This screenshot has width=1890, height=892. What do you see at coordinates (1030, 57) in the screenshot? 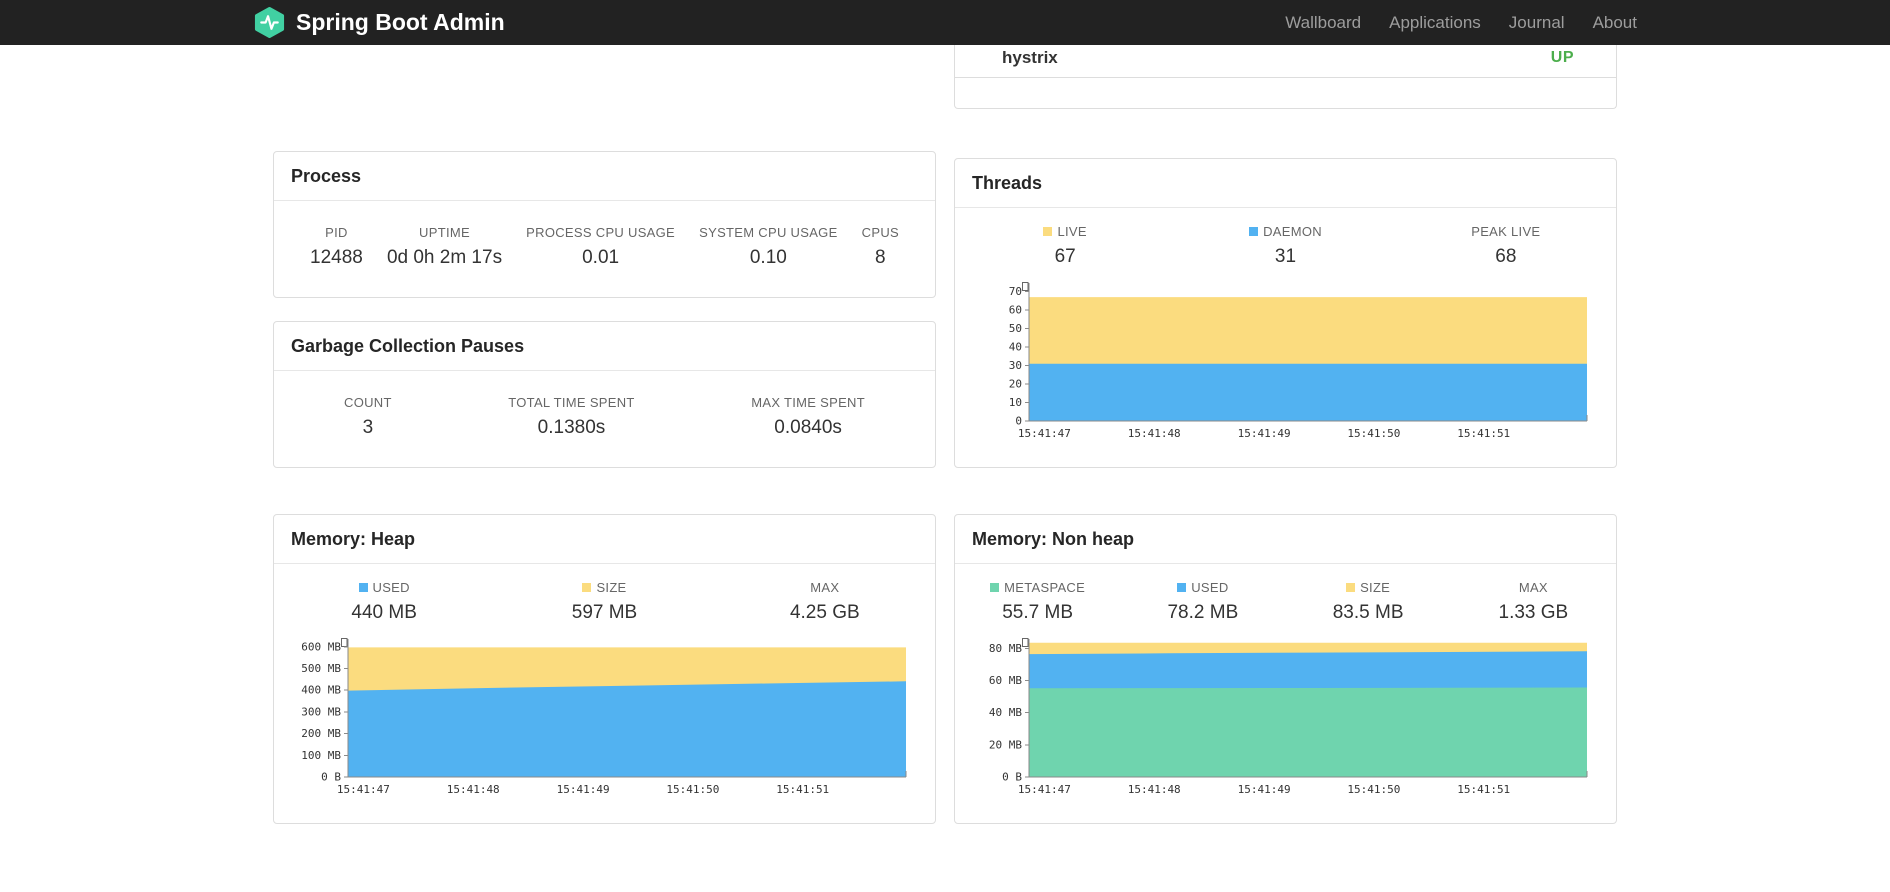
I see `health-item-name: hystrix` at bounding box center [1030, 57].